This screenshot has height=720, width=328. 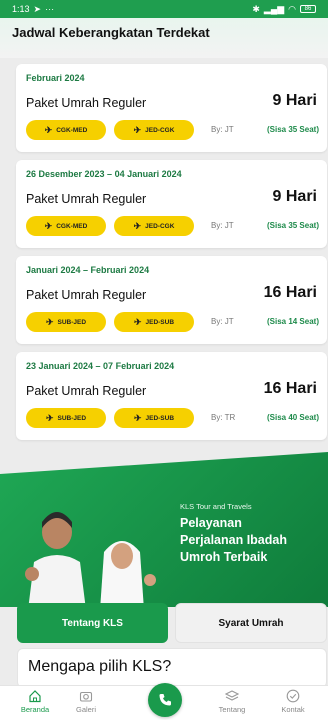 I want to click on banner-wedge, so click(x=164, y=463).